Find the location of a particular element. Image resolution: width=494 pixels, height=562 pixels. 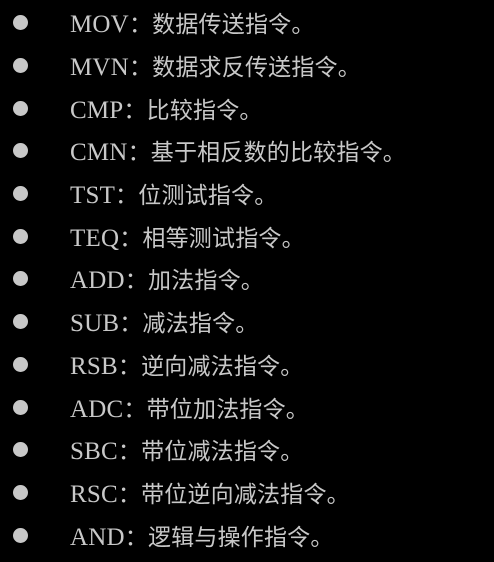

mnemonic: TEQ is located at coordinates (95, 238).